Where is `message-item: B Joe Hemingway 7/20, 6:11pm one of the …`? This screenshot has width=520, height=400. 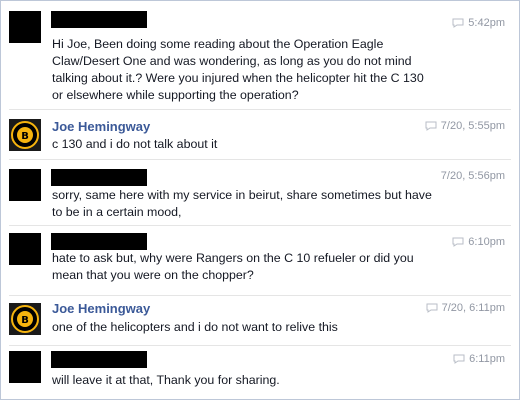 message-item: B Joe Hemingway 7/20, 6:11pm one of the … is located at coordinates (260, 320).